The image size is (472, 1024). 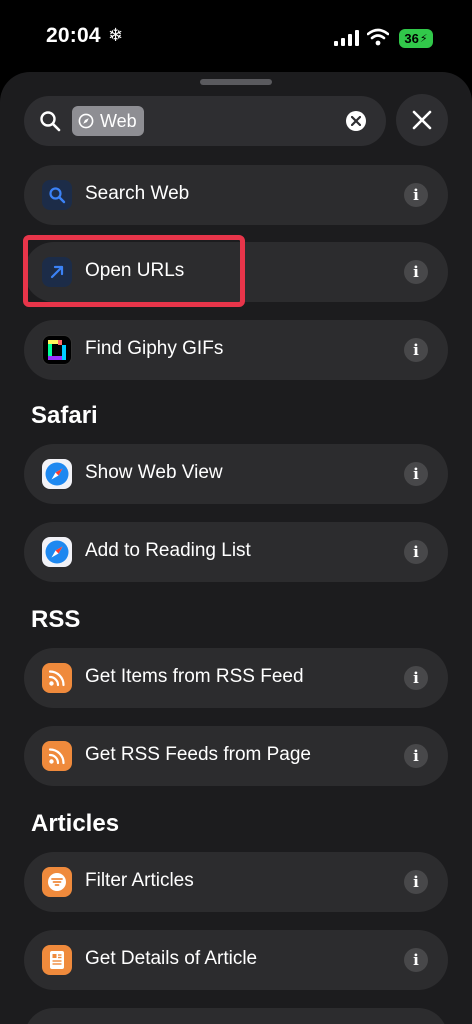 I want to click on wifi-icon, so click(x=378, y=37).